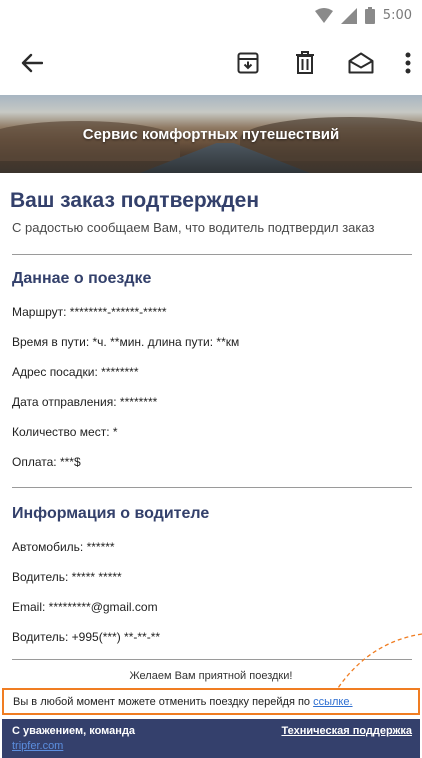 The height and width of the screenshot is (758, 422). I want to click on banner-title: Сервис комфортных путешествий, so click(211, 134).